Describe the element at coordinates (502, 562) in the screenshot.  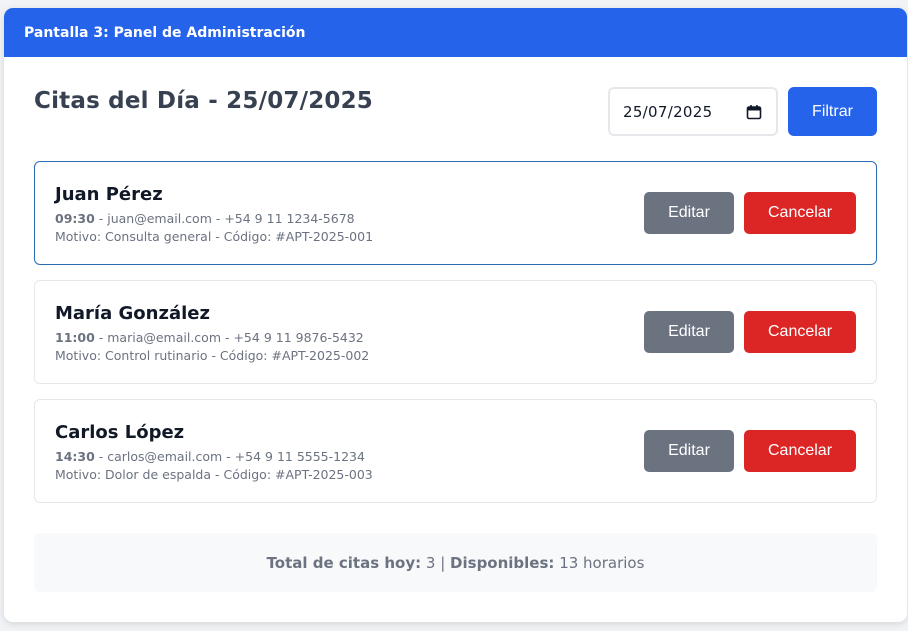
I see `summary-available-label: Disponibles:` at that location.